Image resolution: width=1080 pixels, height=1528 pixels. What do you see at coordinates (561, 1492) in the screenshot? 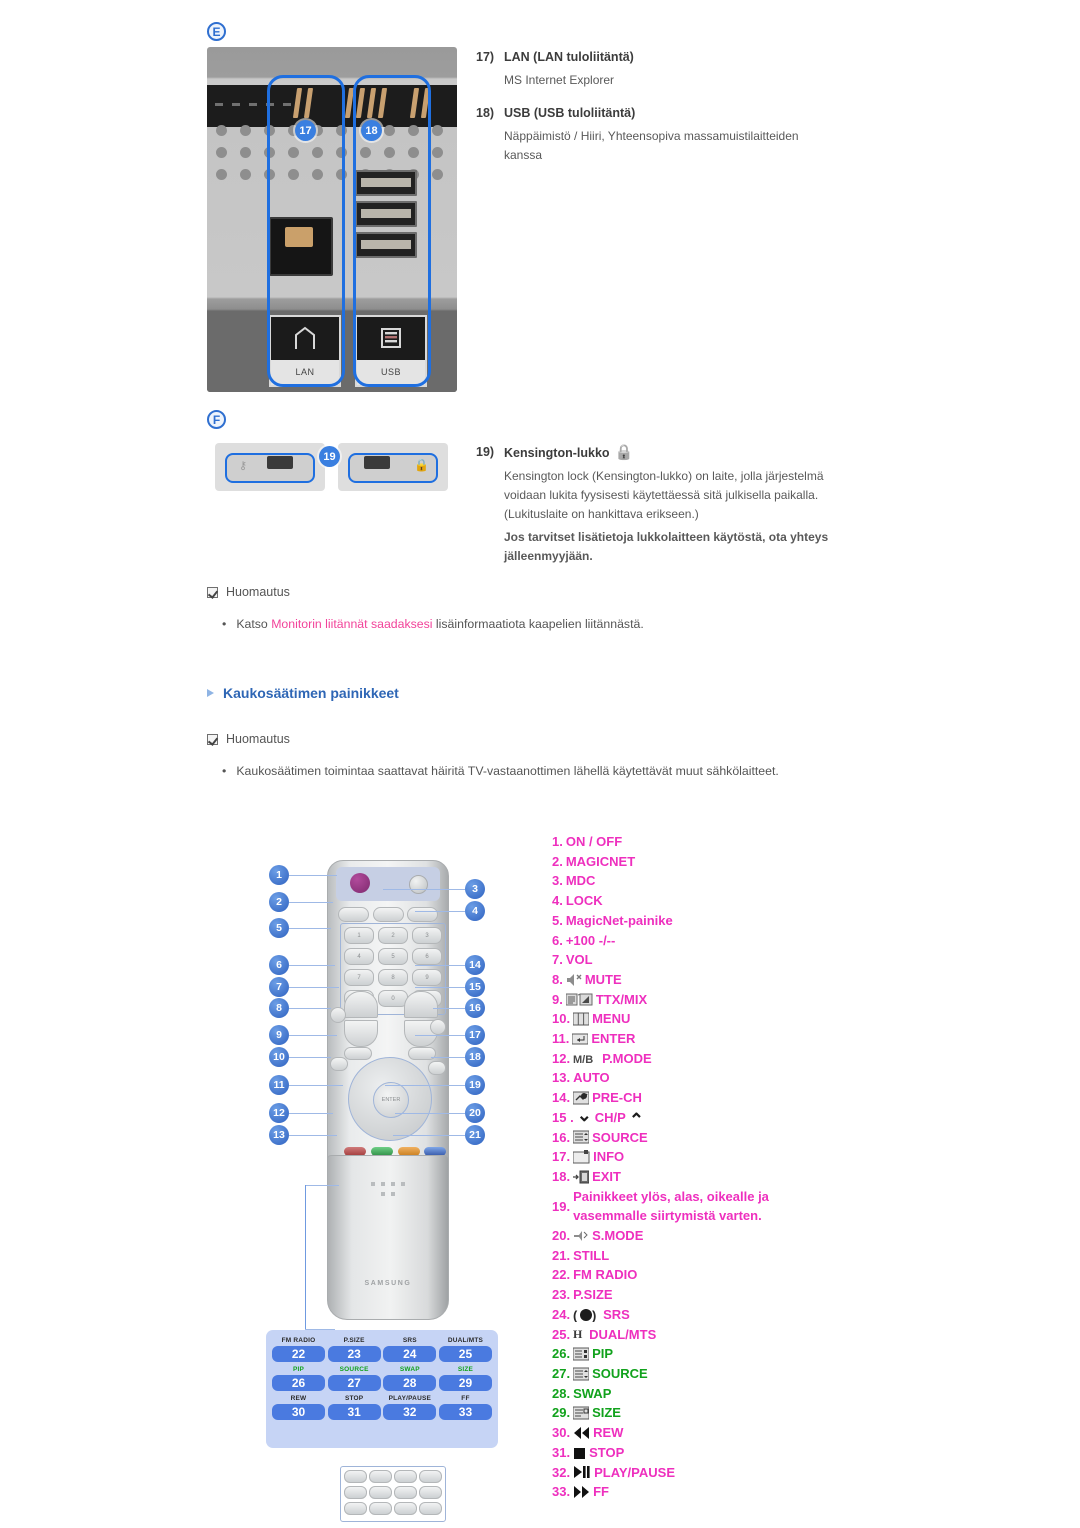
I see `list-item-number: 33.` at bounding box center [561, 1492].